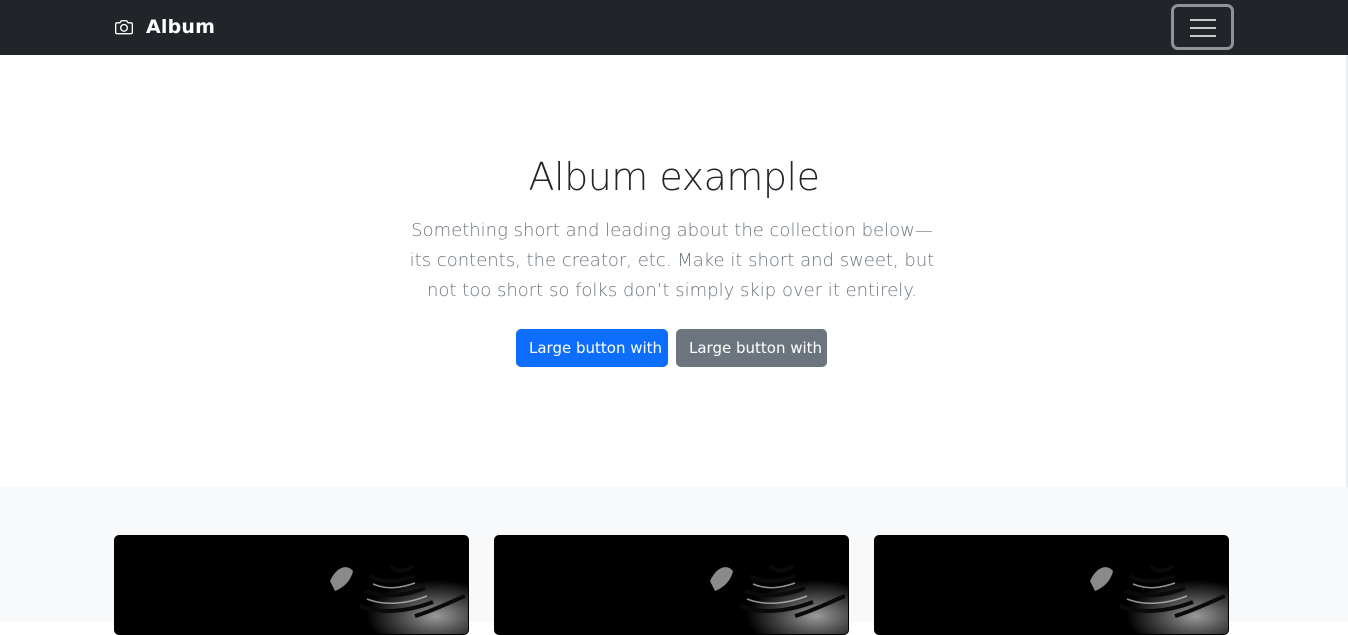 This screenshot has height=635, width=1348. I want to click on navbar: Album, so click(674, 27).